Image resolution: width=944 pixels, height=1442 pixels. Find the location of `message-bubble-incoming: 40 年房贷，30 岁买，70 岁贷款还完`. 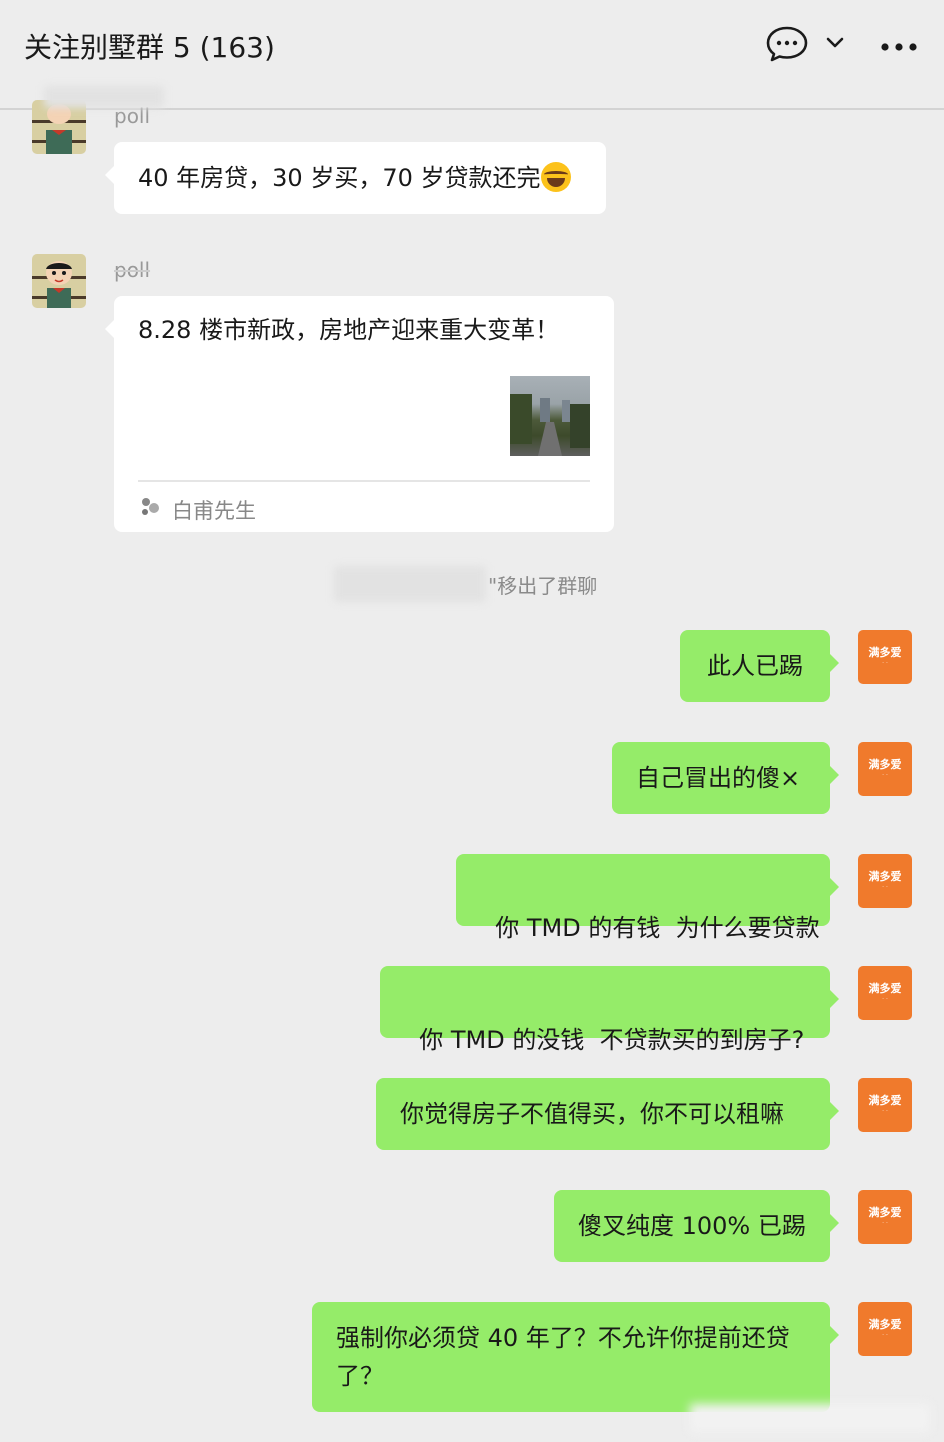

message-bubble-incoming: 40 年房贷，30 岁买，70 岁贷款还完 is located at coordinates (355, 178).